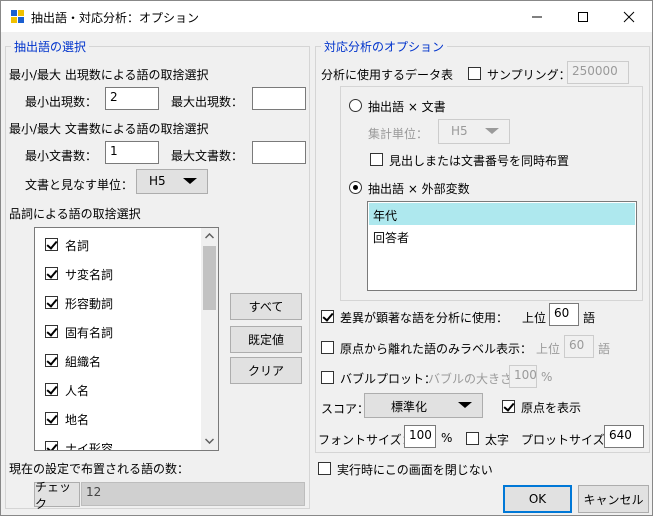 The image size is (653, 516). Describe the element at coordinates (537, 499) in the screenshot. I see `ok-button: OK` at that location.